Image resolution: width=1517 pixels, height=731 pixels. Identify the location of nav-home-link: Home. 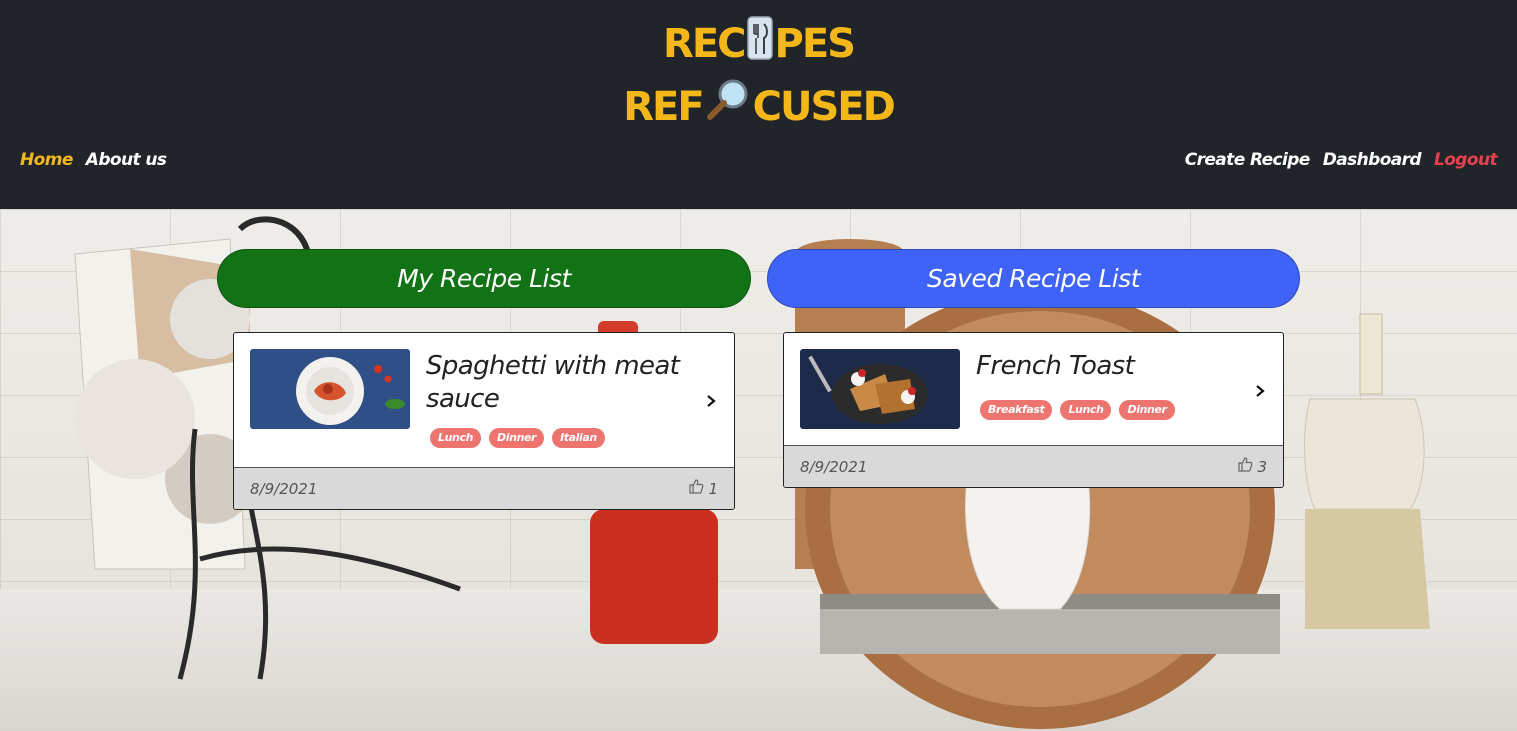
(46, 160).